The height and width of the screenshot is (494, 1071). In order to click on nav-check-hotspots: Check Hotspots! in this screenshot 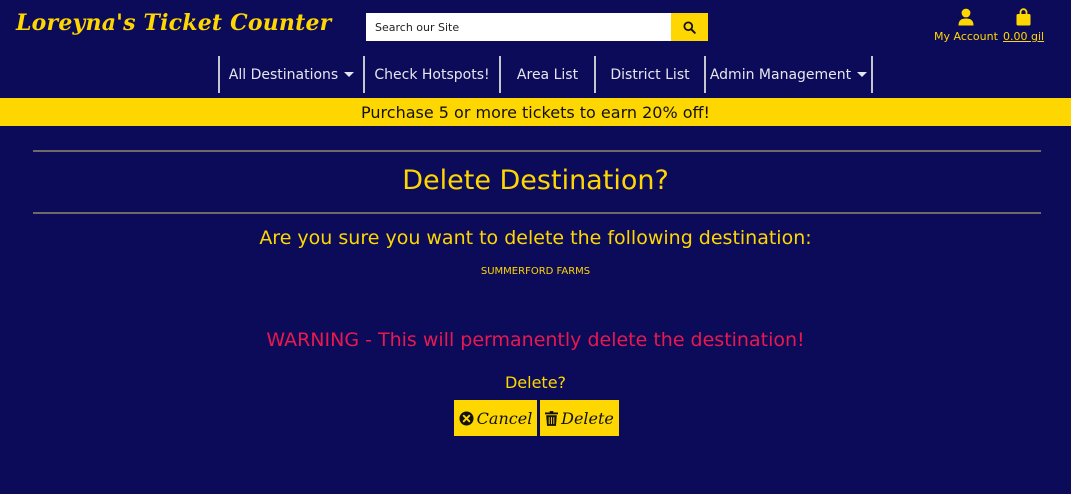, I will do `click(433, 74)`.